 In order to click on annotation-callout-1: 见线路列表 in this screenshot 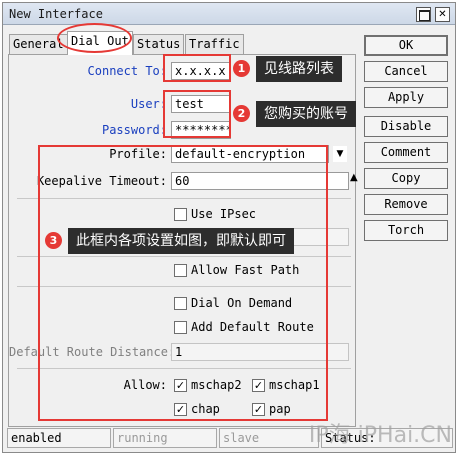, I will do `click(299, 69)`.